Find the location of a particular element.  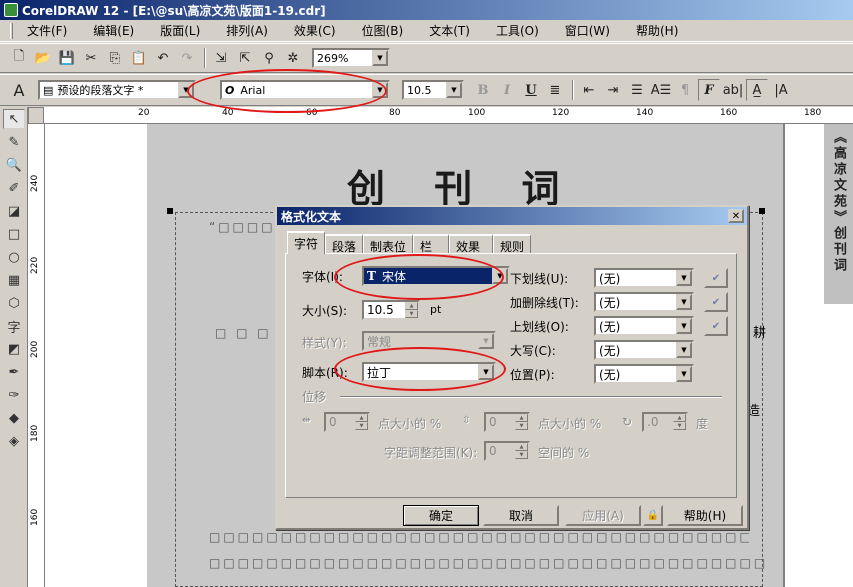

kerning-spinner: 0 ▲ ▼ is located at coordinates (507, 451).